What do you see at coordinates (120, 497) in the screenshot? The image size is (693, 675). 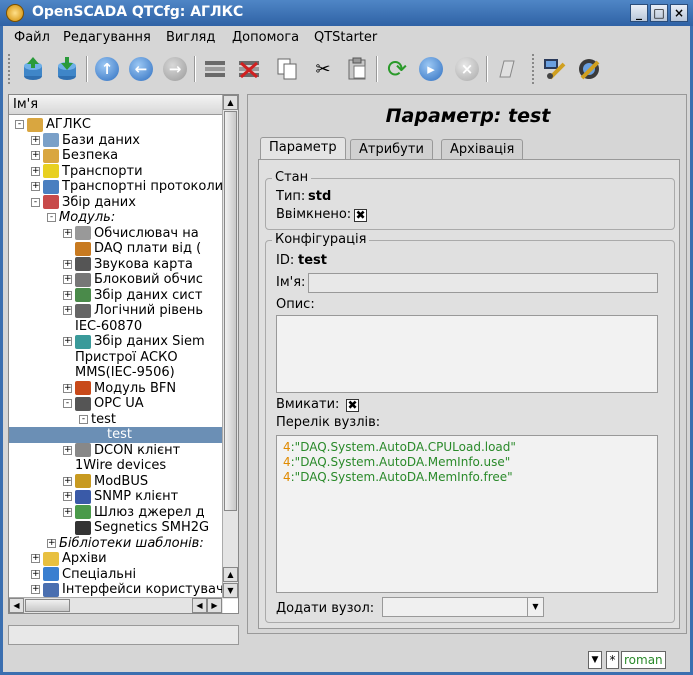 I see `tree-item: + SNMP клієнт` at bounding box center [120, 497].